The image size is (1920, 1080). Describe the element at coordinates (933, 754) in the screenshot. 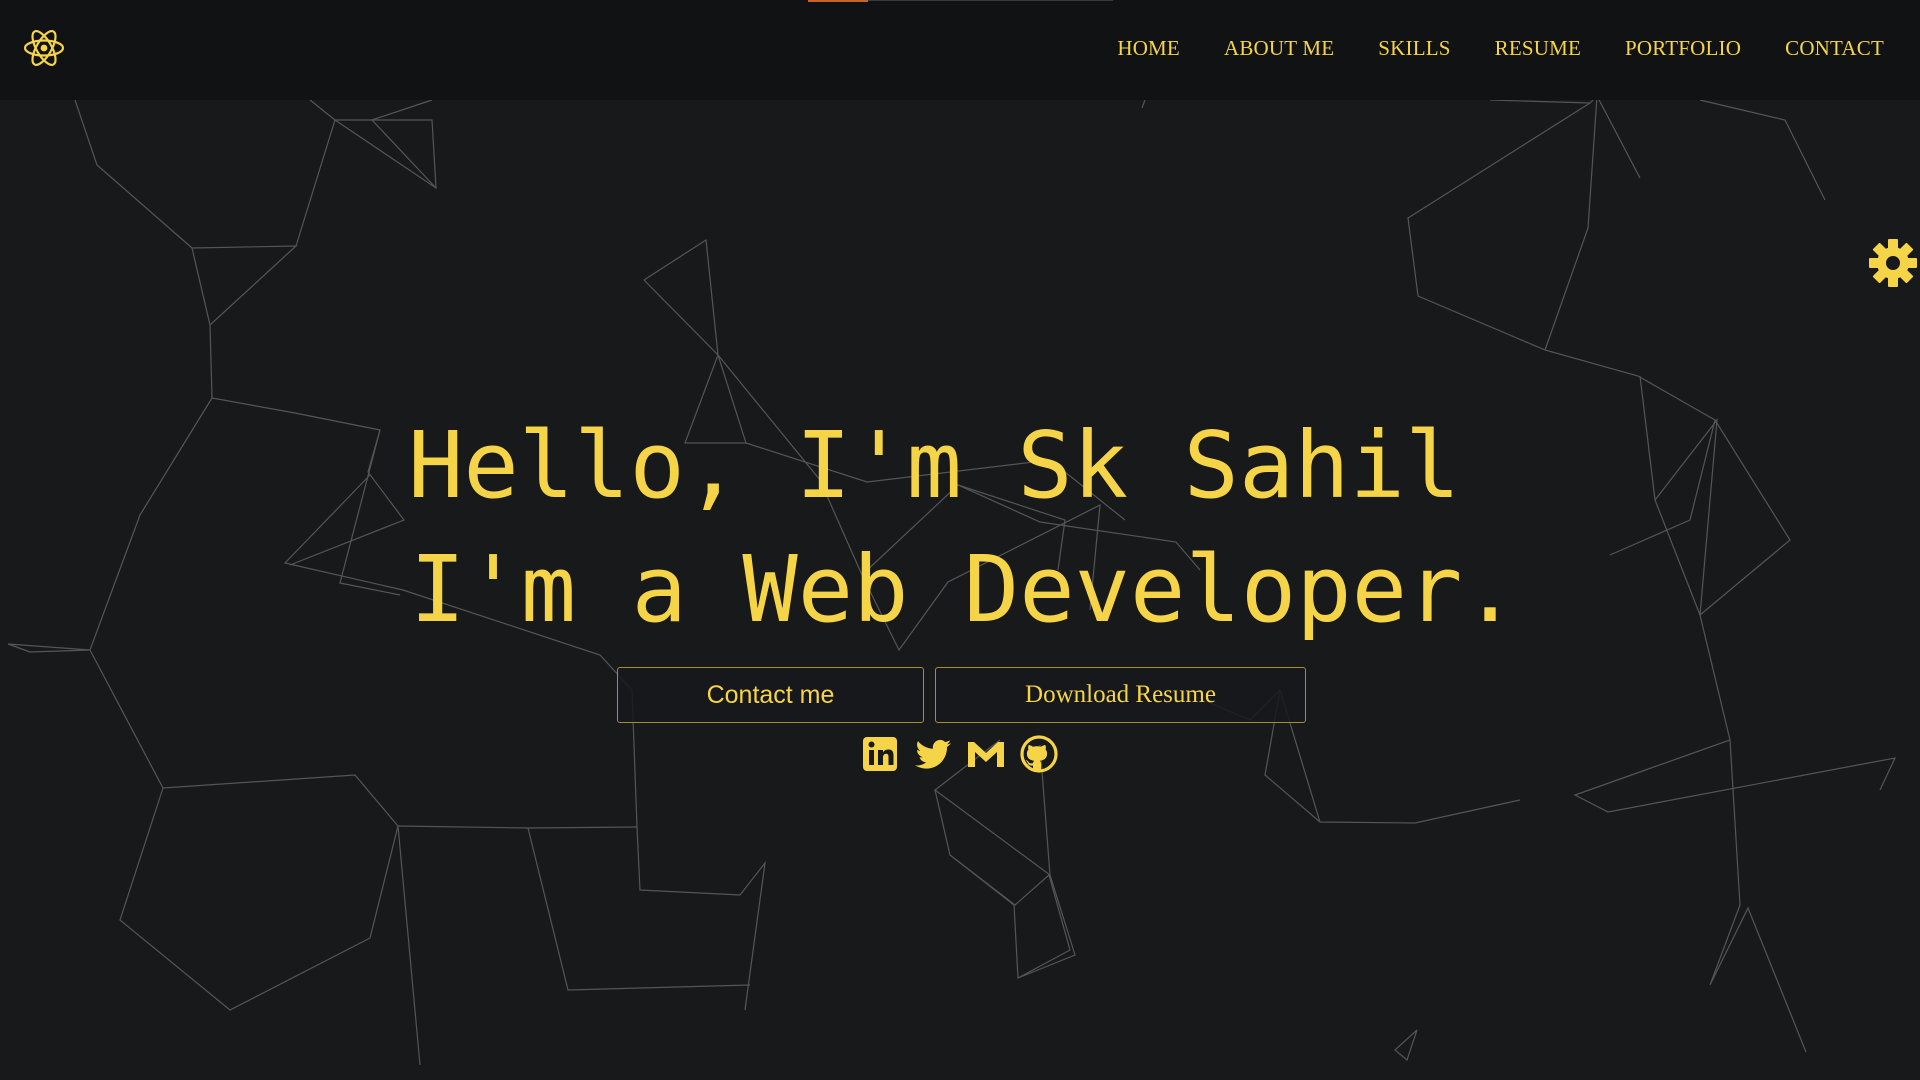

I see `twitter-icon` at that location.